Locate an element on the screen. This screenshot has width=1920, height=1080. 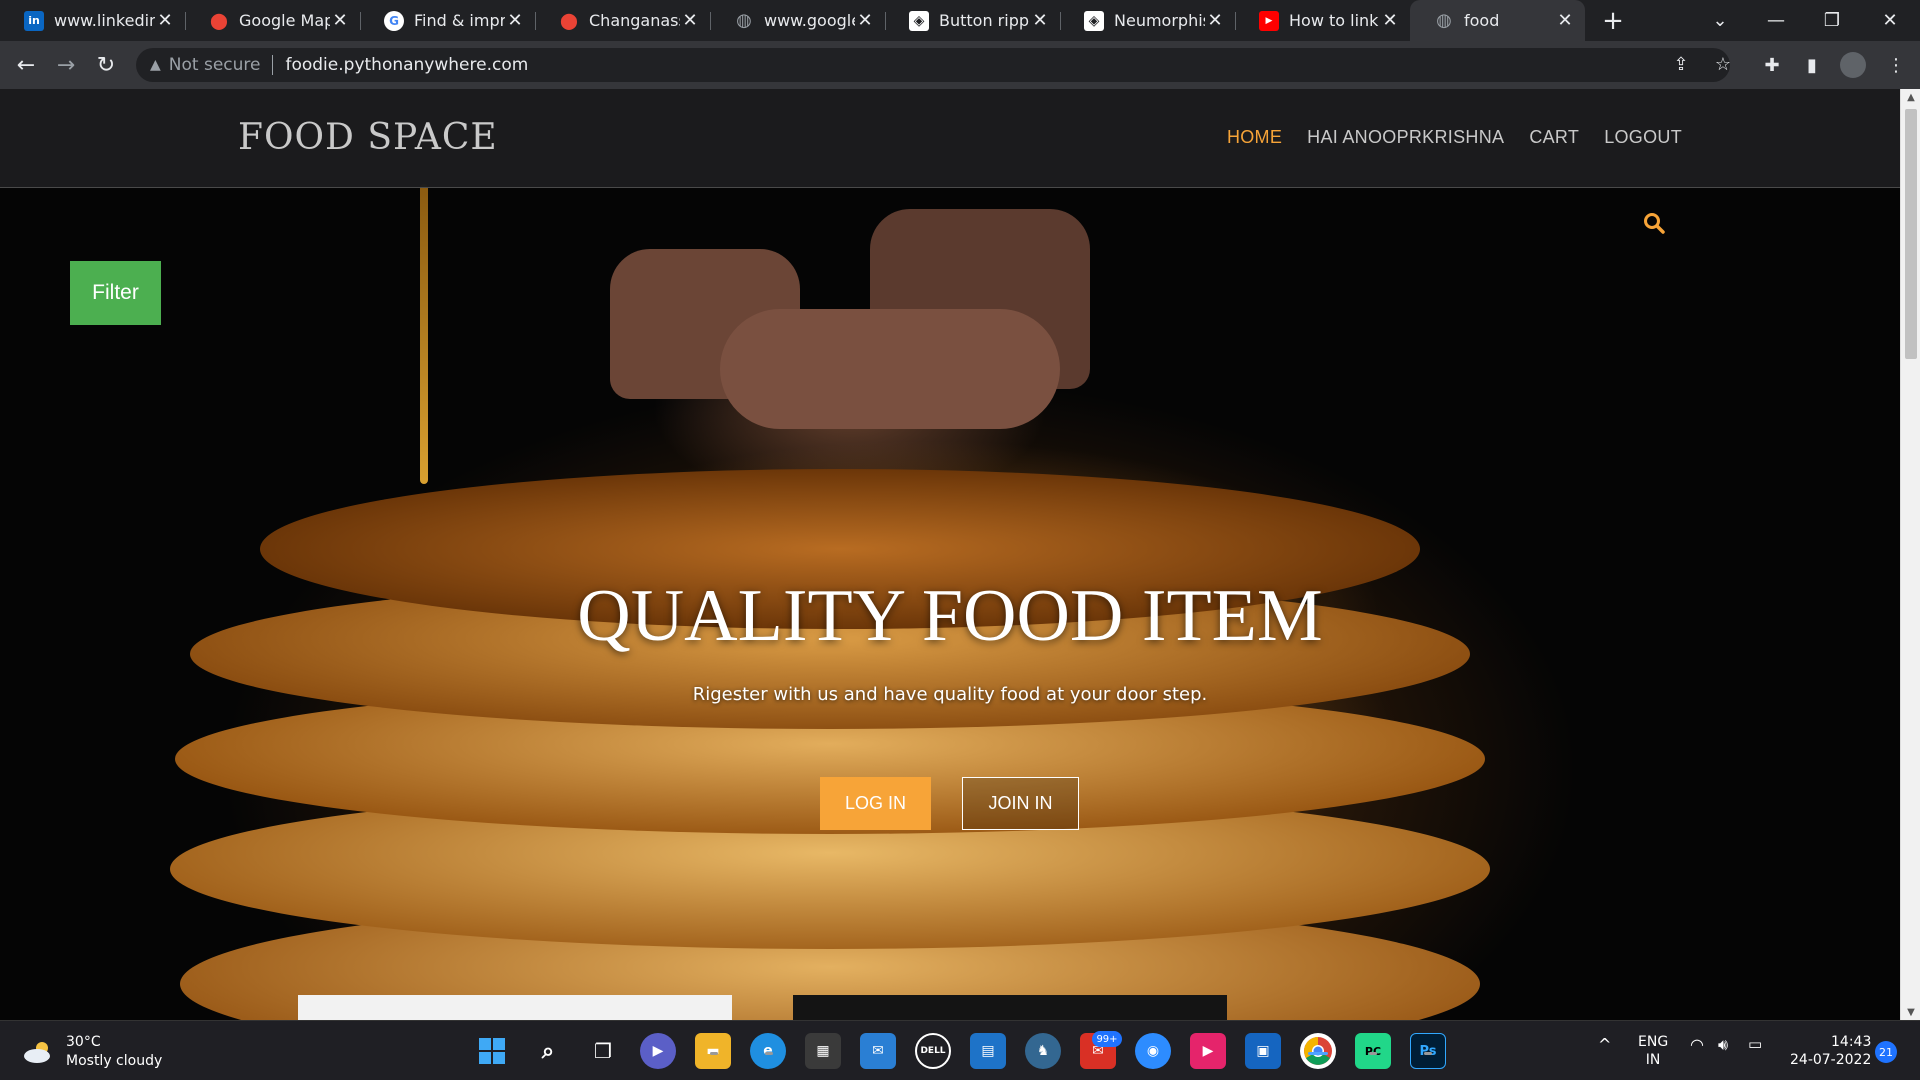
weather-temperature: 30°C is located at coordinates (83, 1042).